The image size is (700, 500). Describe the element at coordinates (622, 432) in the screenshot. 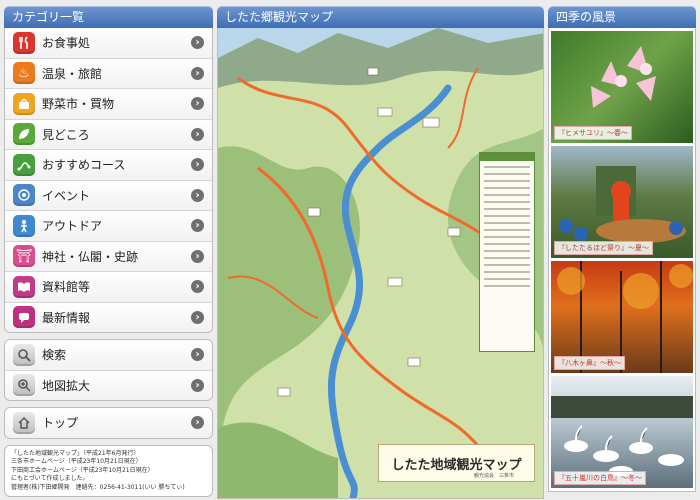

I see `winter-photo: 『五十嵐川の白鳥』〜冬〜` at that location.